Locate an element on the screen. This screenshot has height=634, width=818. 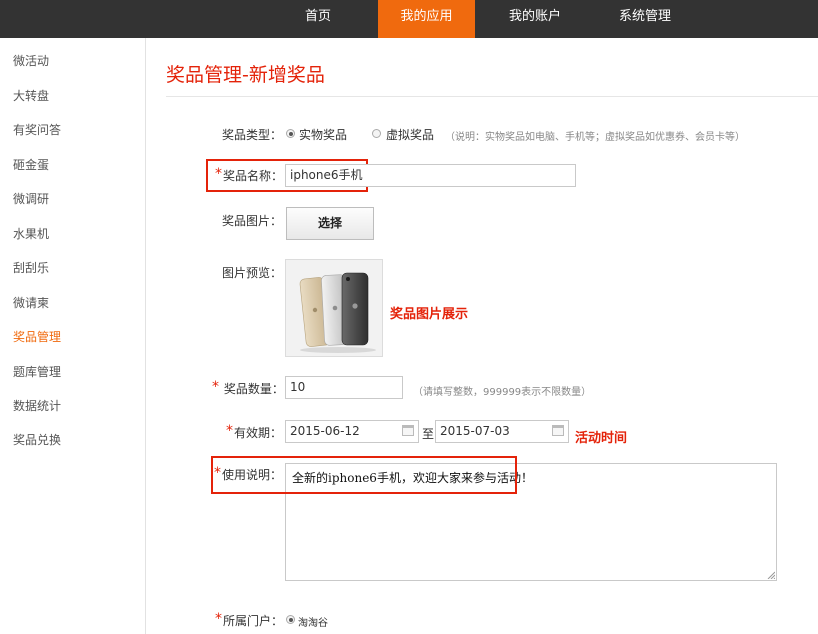
sidebar-item-prize-quiz: 有奖问答 is located at coordinates (37, 129).